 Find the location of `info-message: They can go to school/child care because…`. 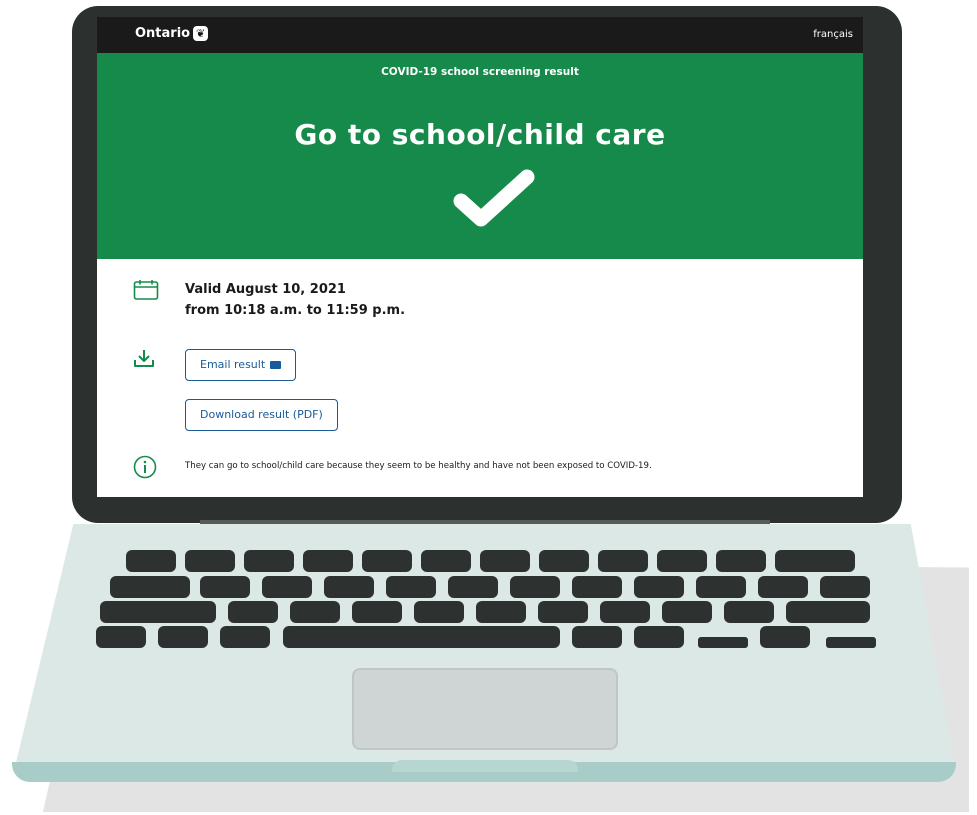

info-message: They can go to school/child care because… is located at coordinates (418, 466).